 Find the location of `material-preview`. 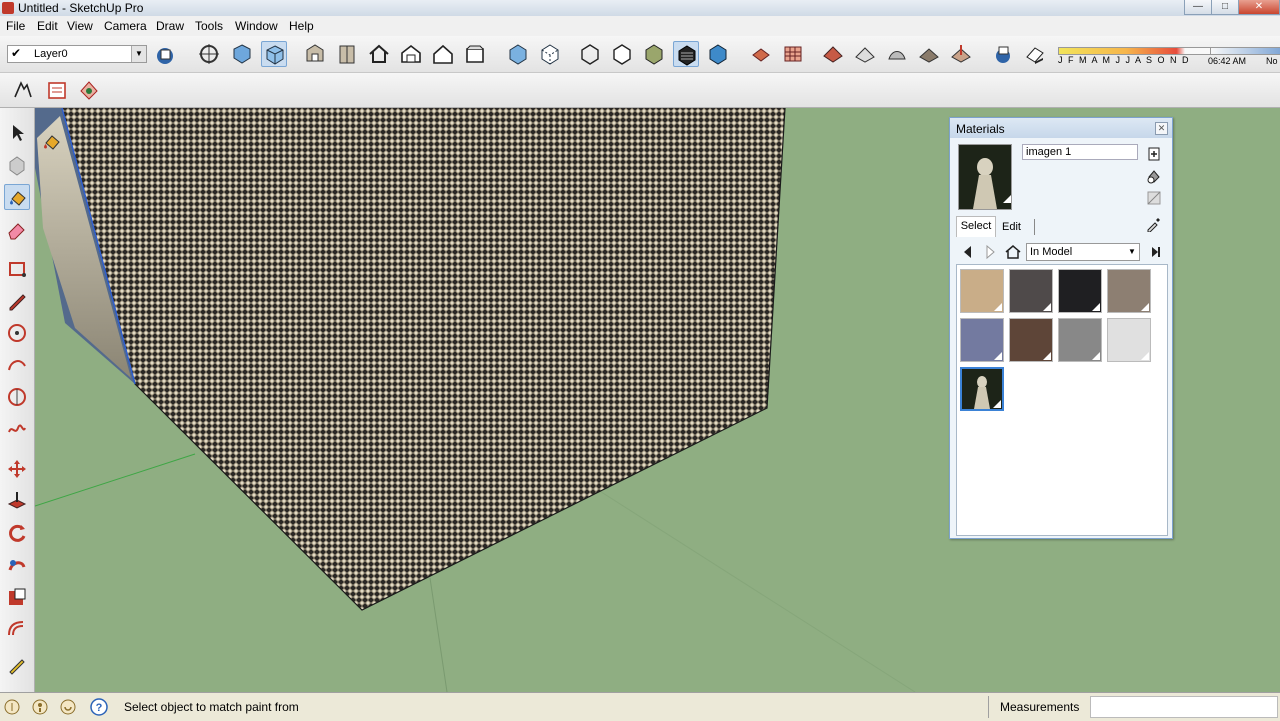

material-preview is located at coordinates (985, 177).